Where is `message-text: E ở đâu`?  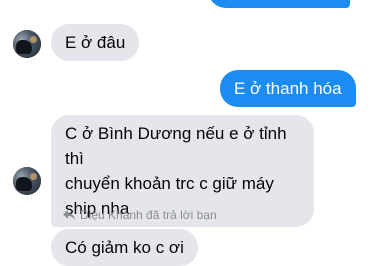
message-text: E ở đâu is located at coordinates (95, 42).